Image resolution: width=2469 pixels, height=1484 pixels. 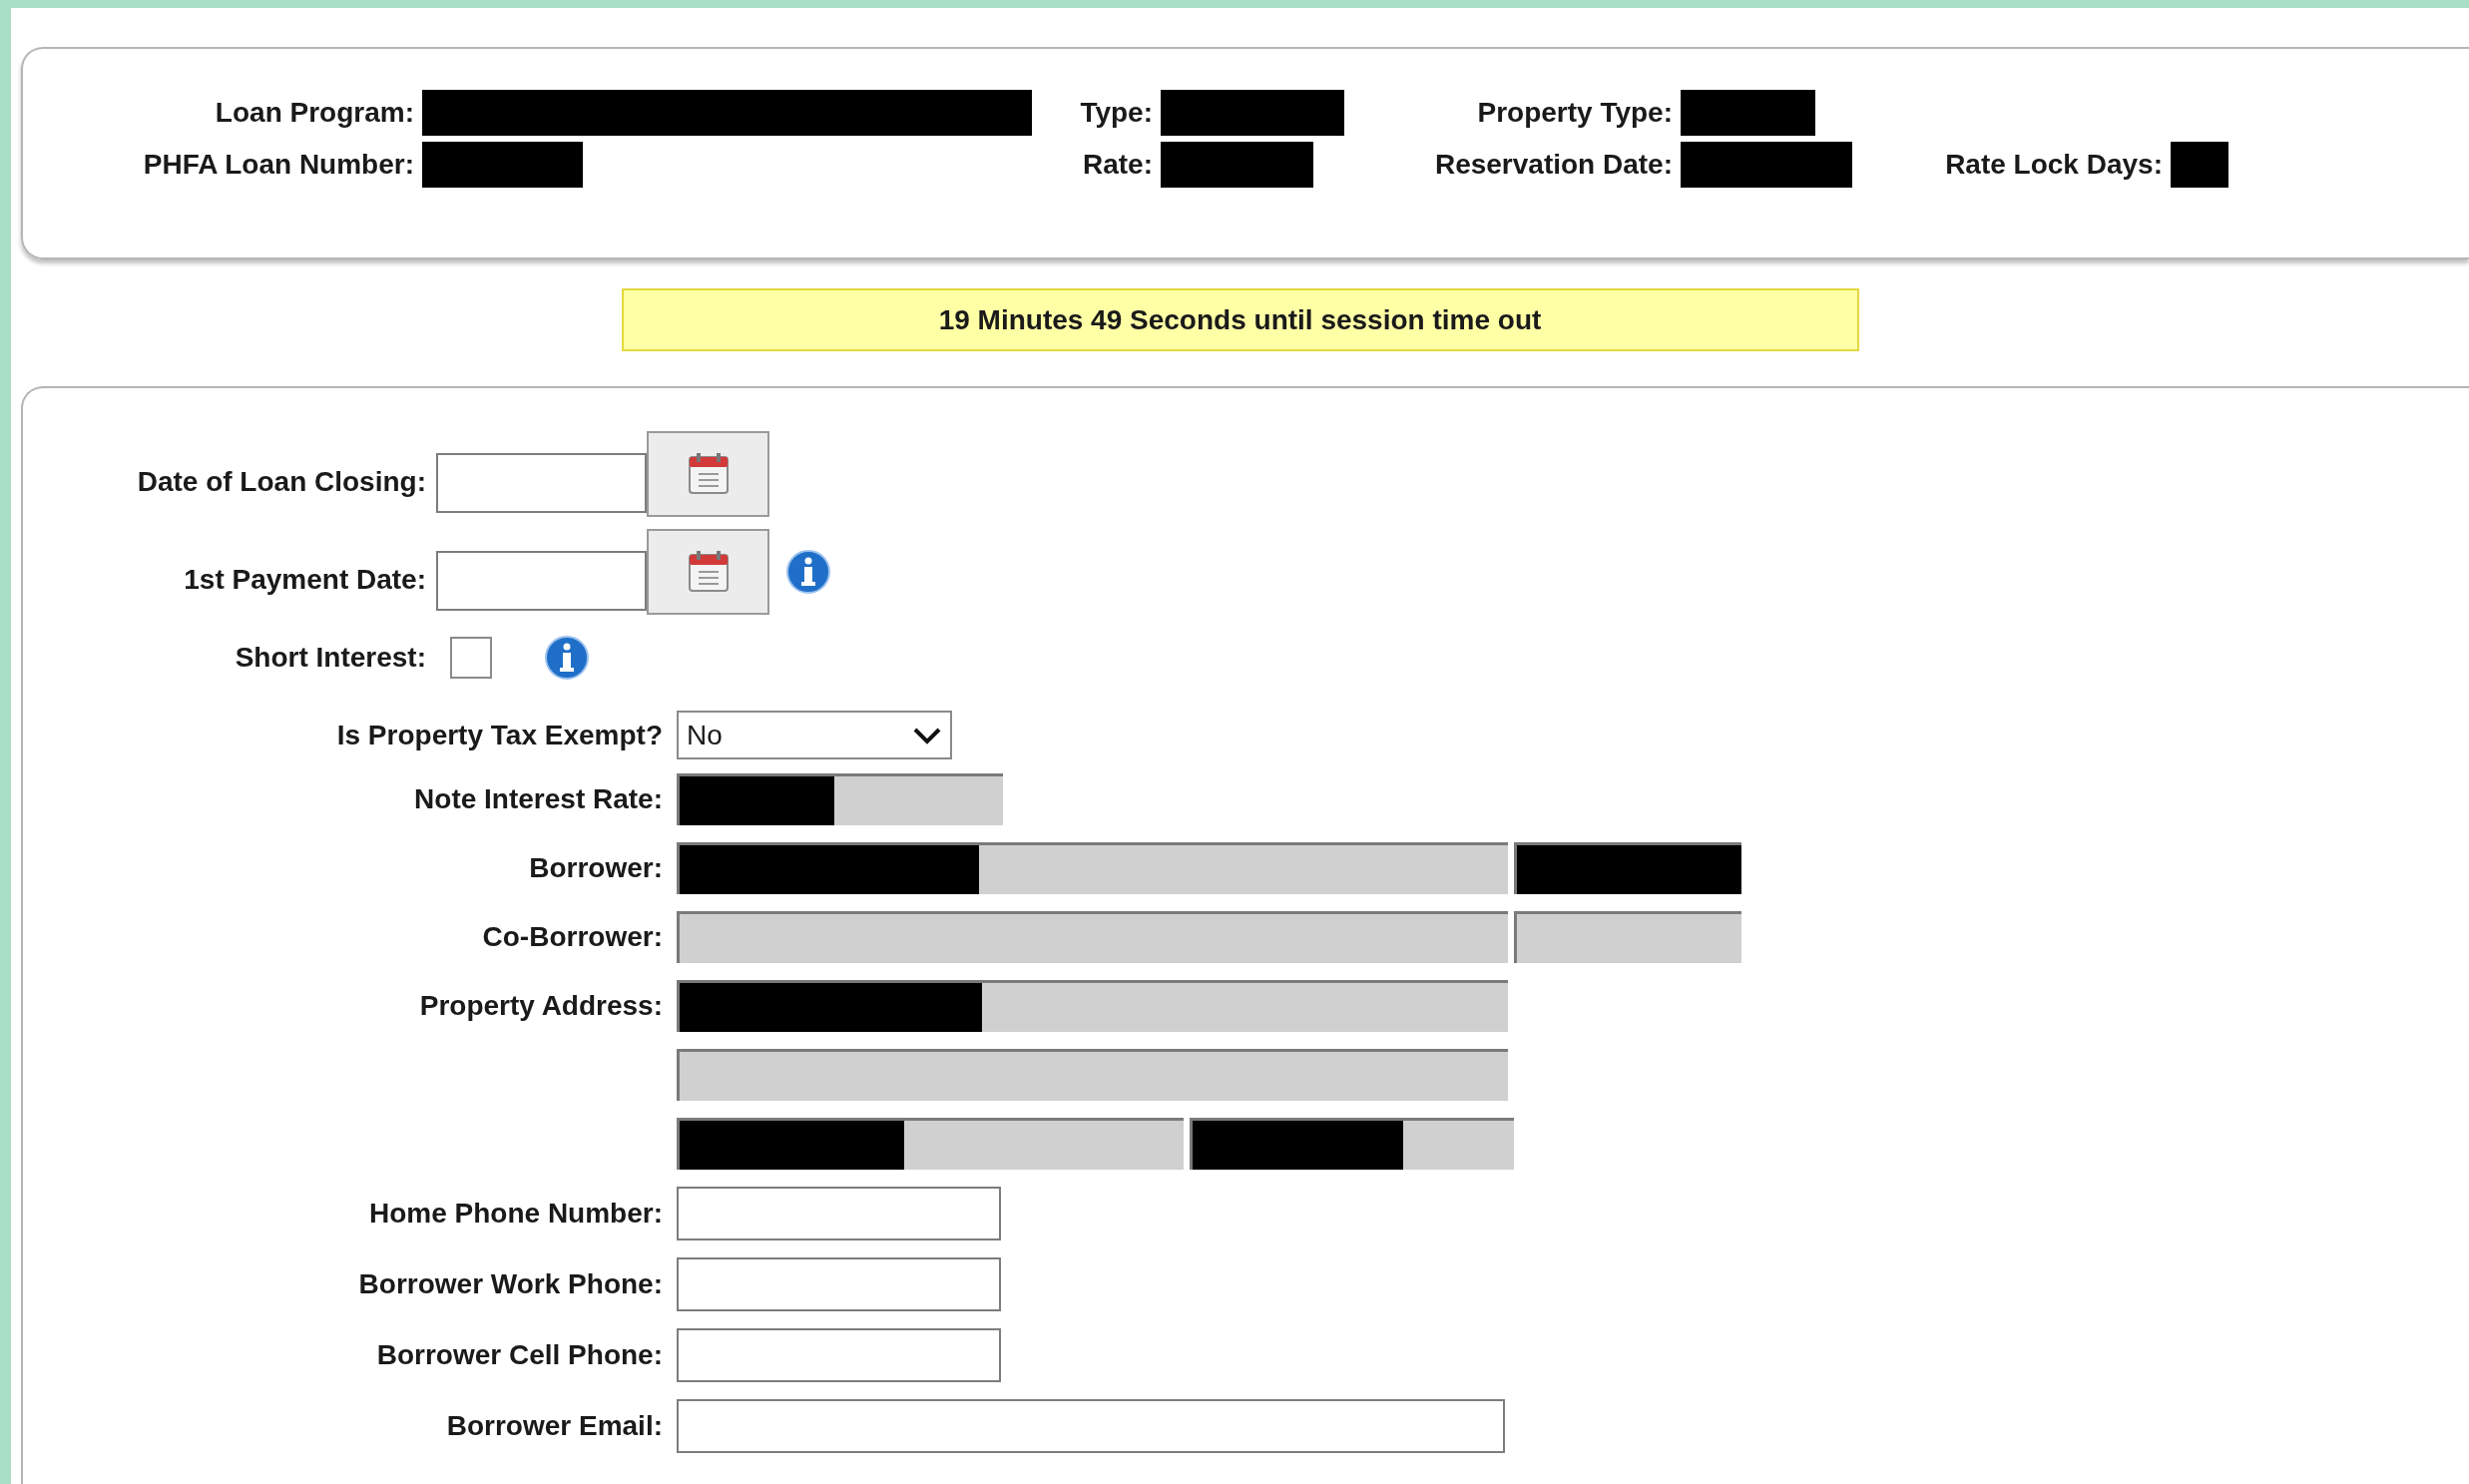 What do you see at coordinates (511, 1284) in the screenshot?
I see `field-label: Borrower Work Phone:` at bounding box center [511, 1284].